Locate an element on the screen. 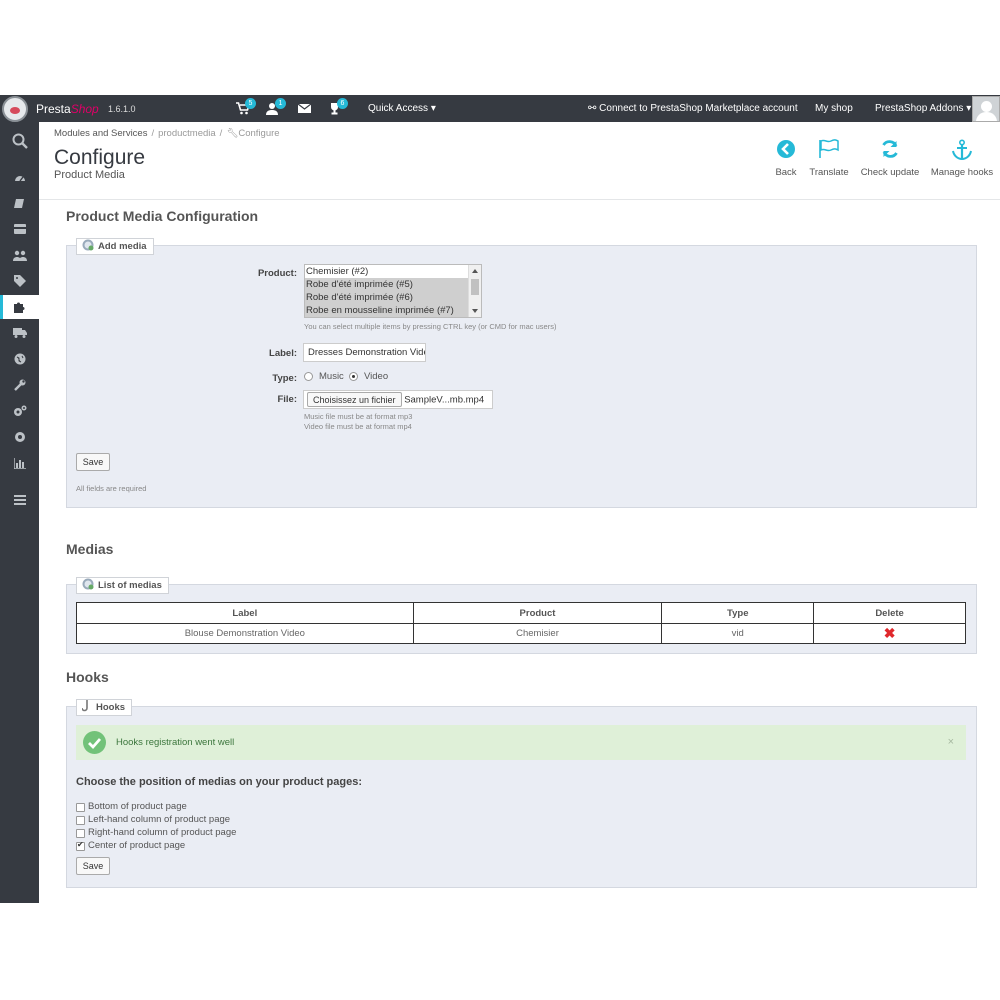 The image size is (1000, 1000). translate-label: Translate is located at coordinates (829, 172).